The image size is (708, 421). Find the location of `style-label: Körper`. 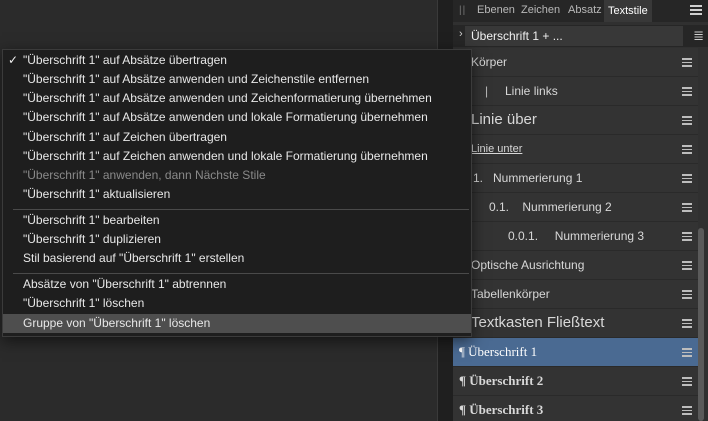

style-label: Körper is located at coordinates (489, 62).